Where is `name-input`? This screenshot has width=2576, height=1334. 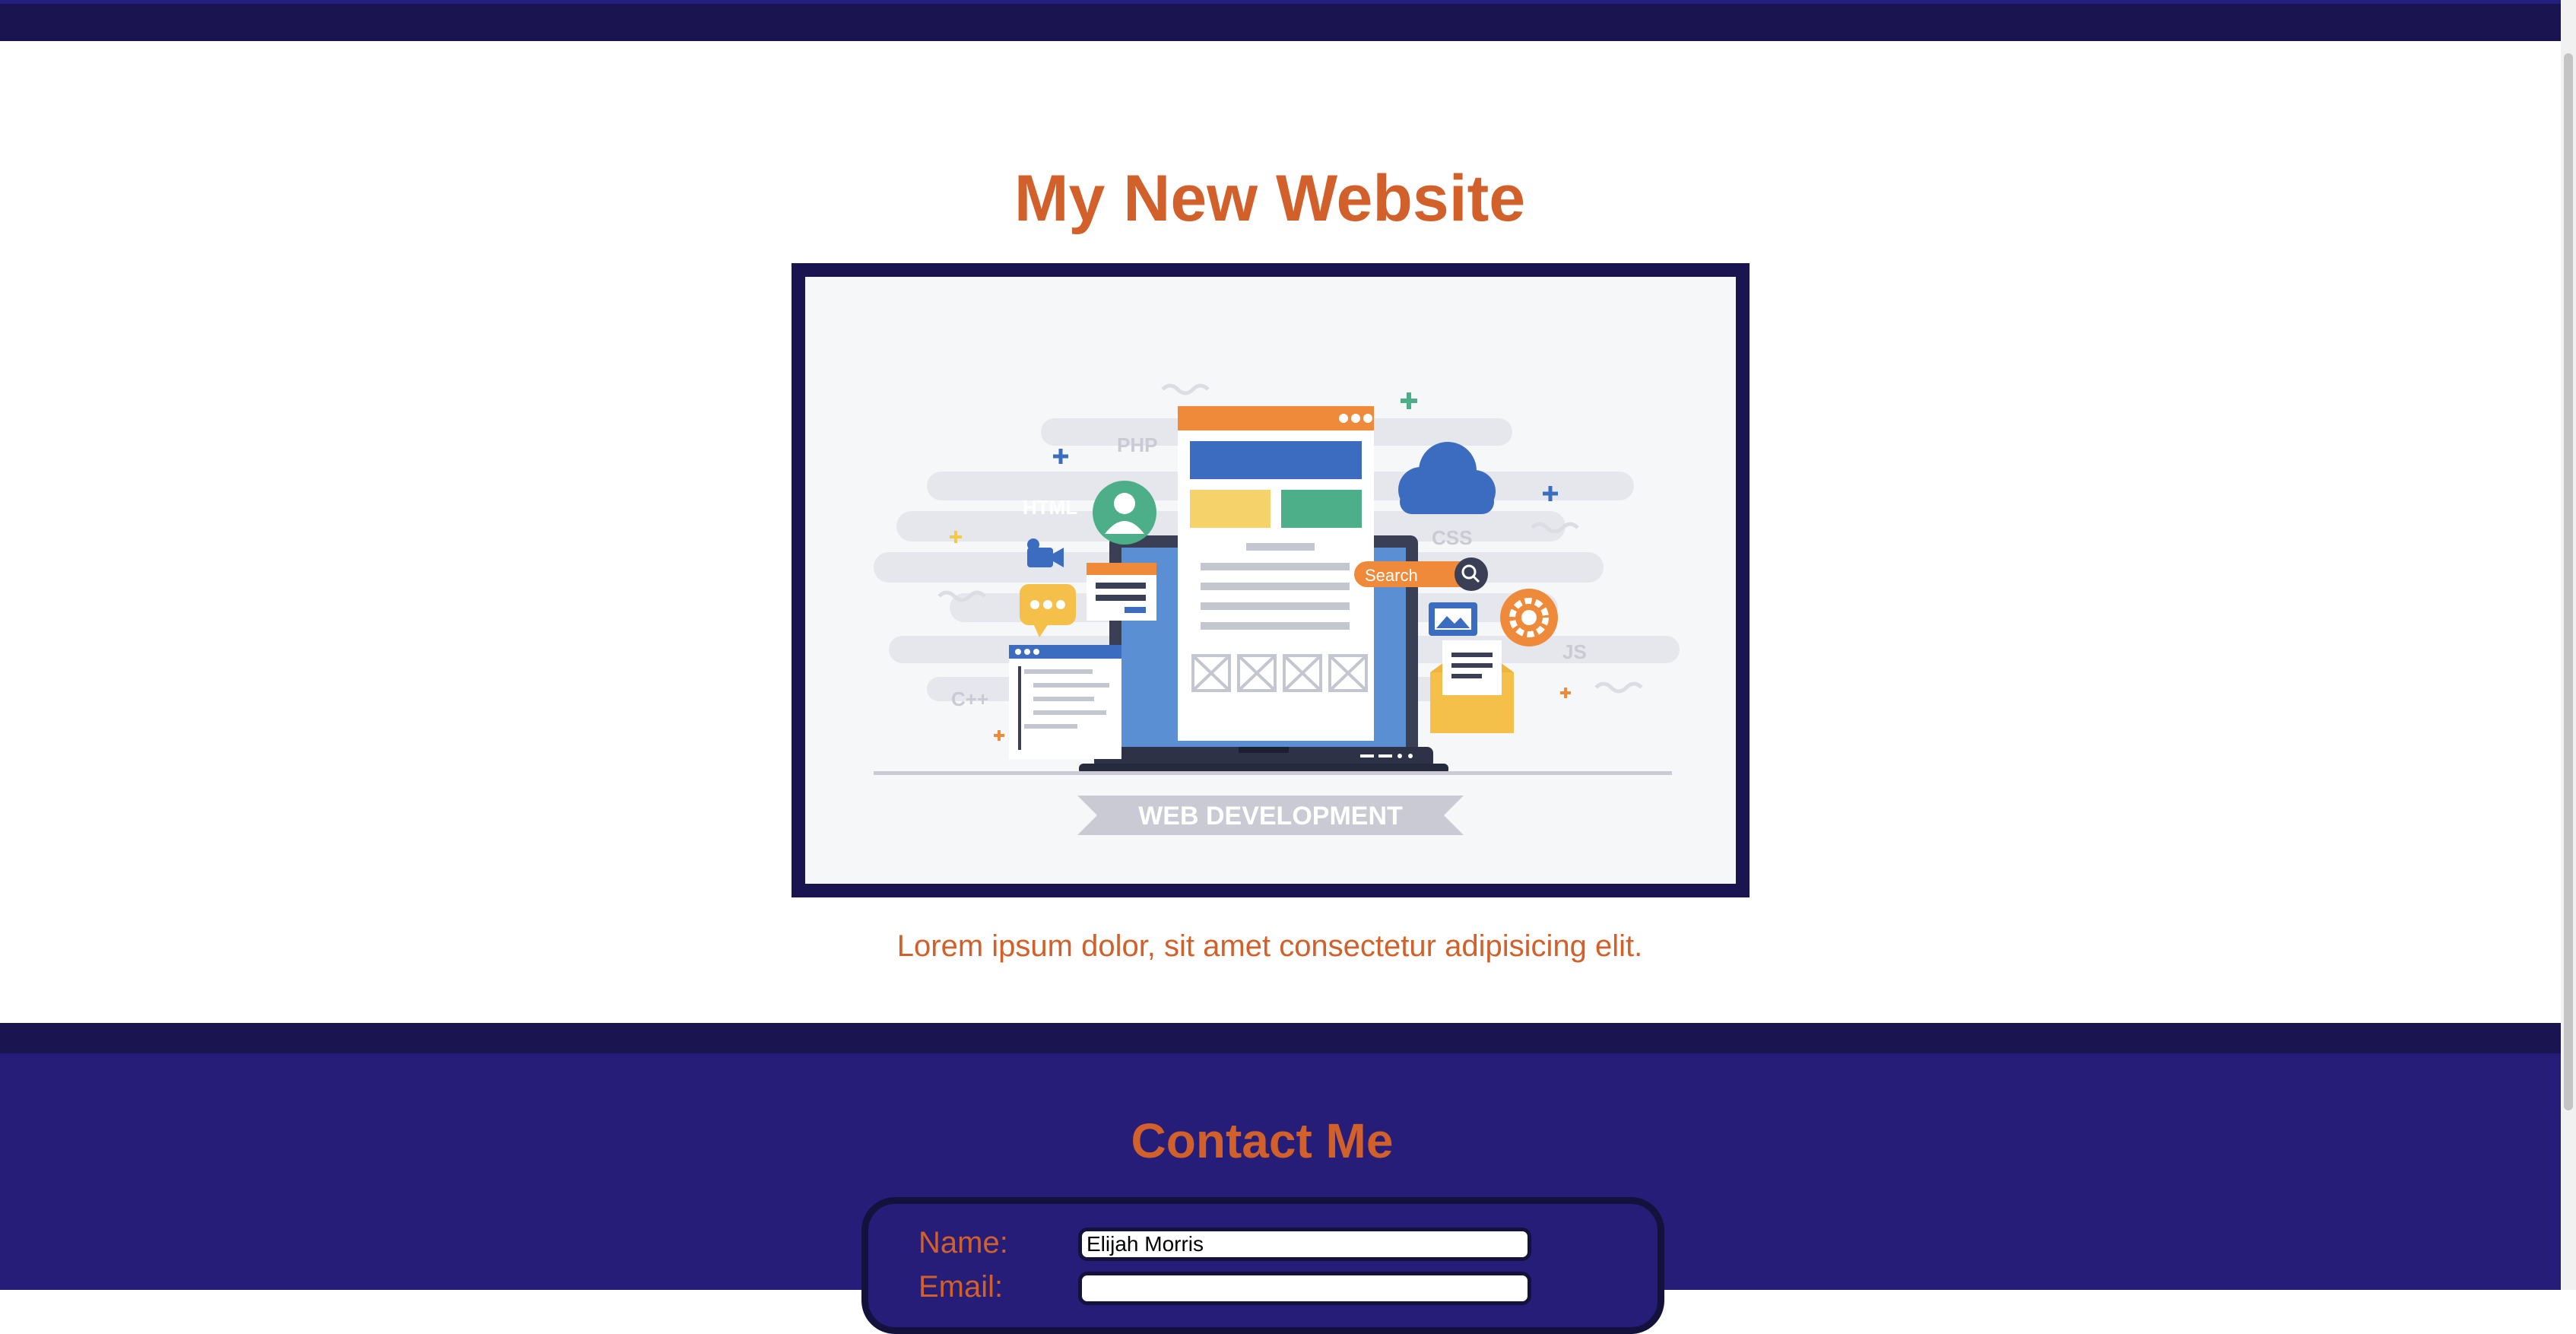
name-input is located at coordinates (1304, 1244).